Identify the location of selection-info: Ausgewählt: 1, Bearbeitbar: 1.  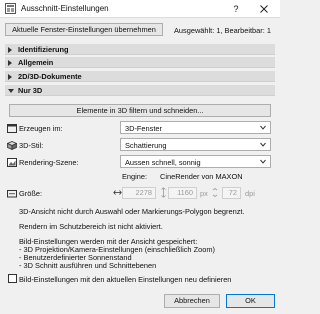
(222, 30).